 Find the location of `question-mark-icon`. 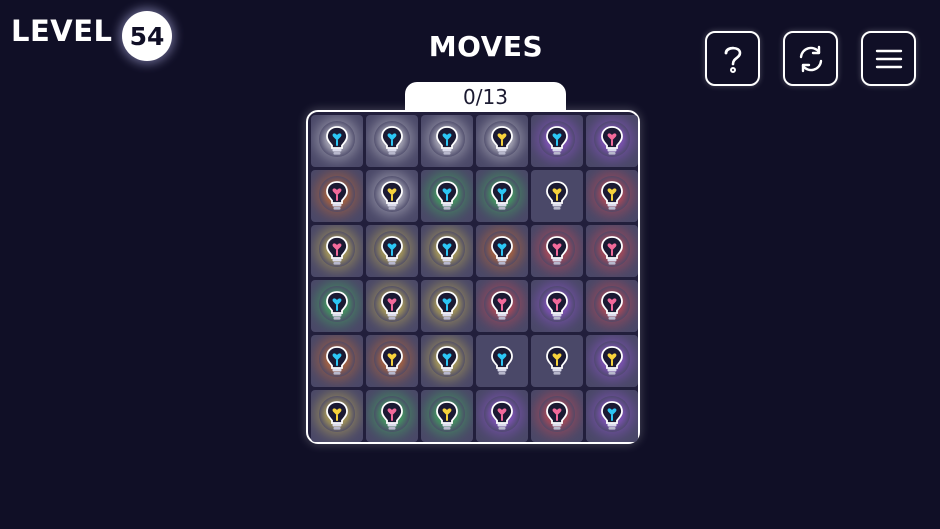

question-mark-icon is located at coordinates (732, 59).